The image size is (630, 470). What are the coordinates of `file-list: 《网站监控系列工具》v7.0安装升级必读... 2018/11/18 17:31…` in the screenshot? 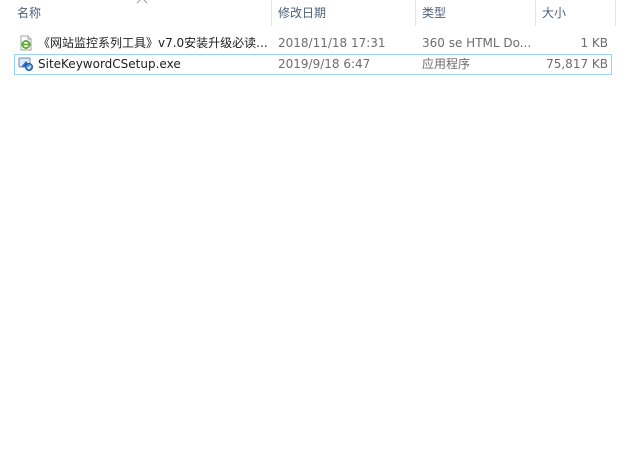 It's located at (313, 54).